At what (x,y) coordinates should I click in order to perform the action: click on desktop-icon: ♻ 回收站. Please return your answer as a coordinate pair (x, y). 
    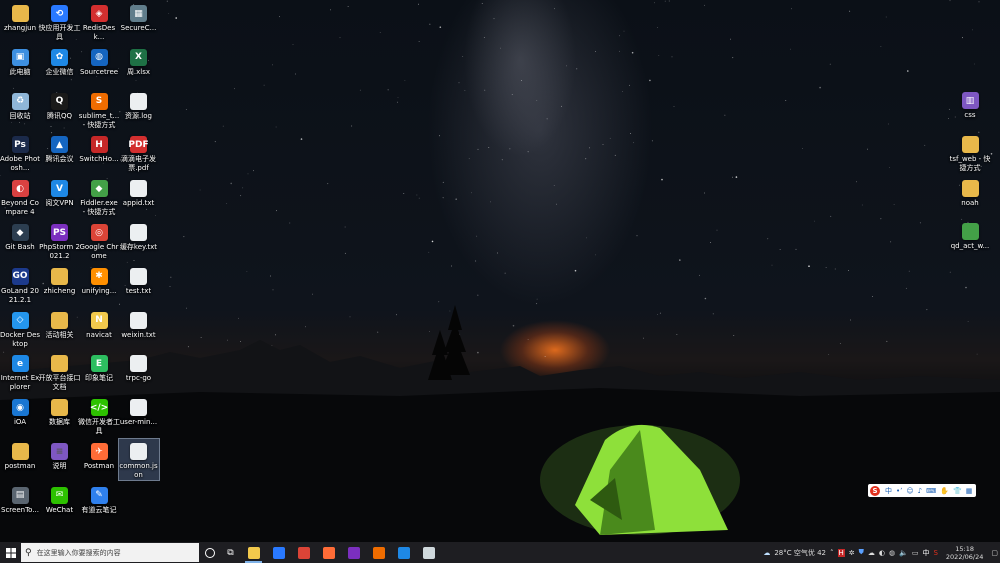
    Looking at the image, I should click on (20, 105).